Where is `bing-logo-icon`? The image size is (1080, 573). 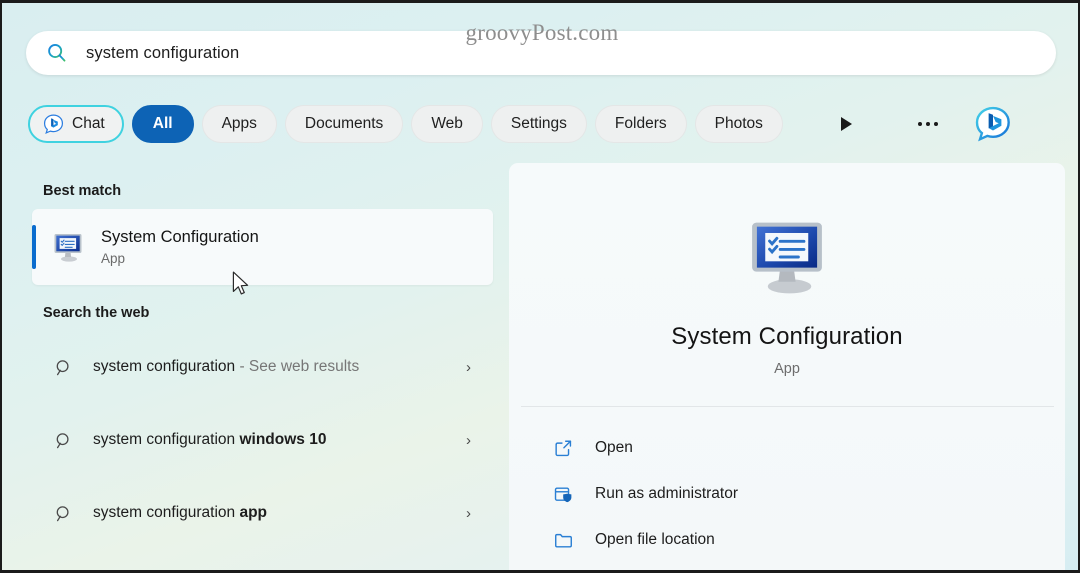
bing-logo-icon is located at coordinates (992, 124).